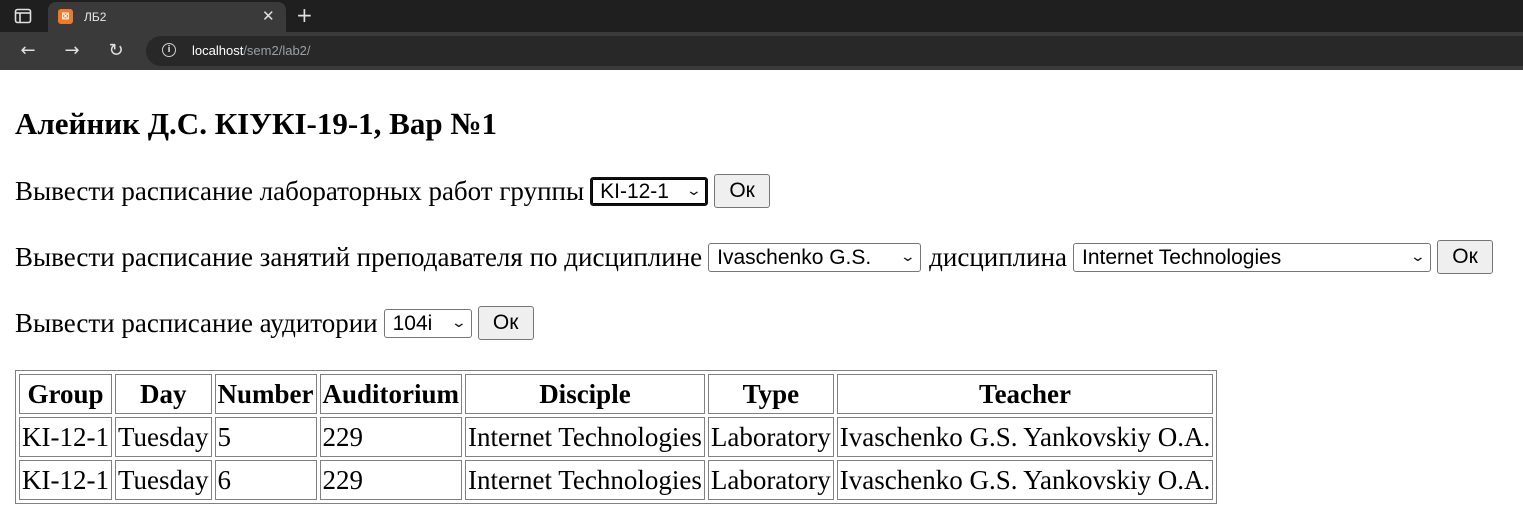  Describe the element at coordinates (256, 123) in the screenshot. I see `page-heading: Алейник Д.С. КІУКІ-19-1, Вар №1` at that location.